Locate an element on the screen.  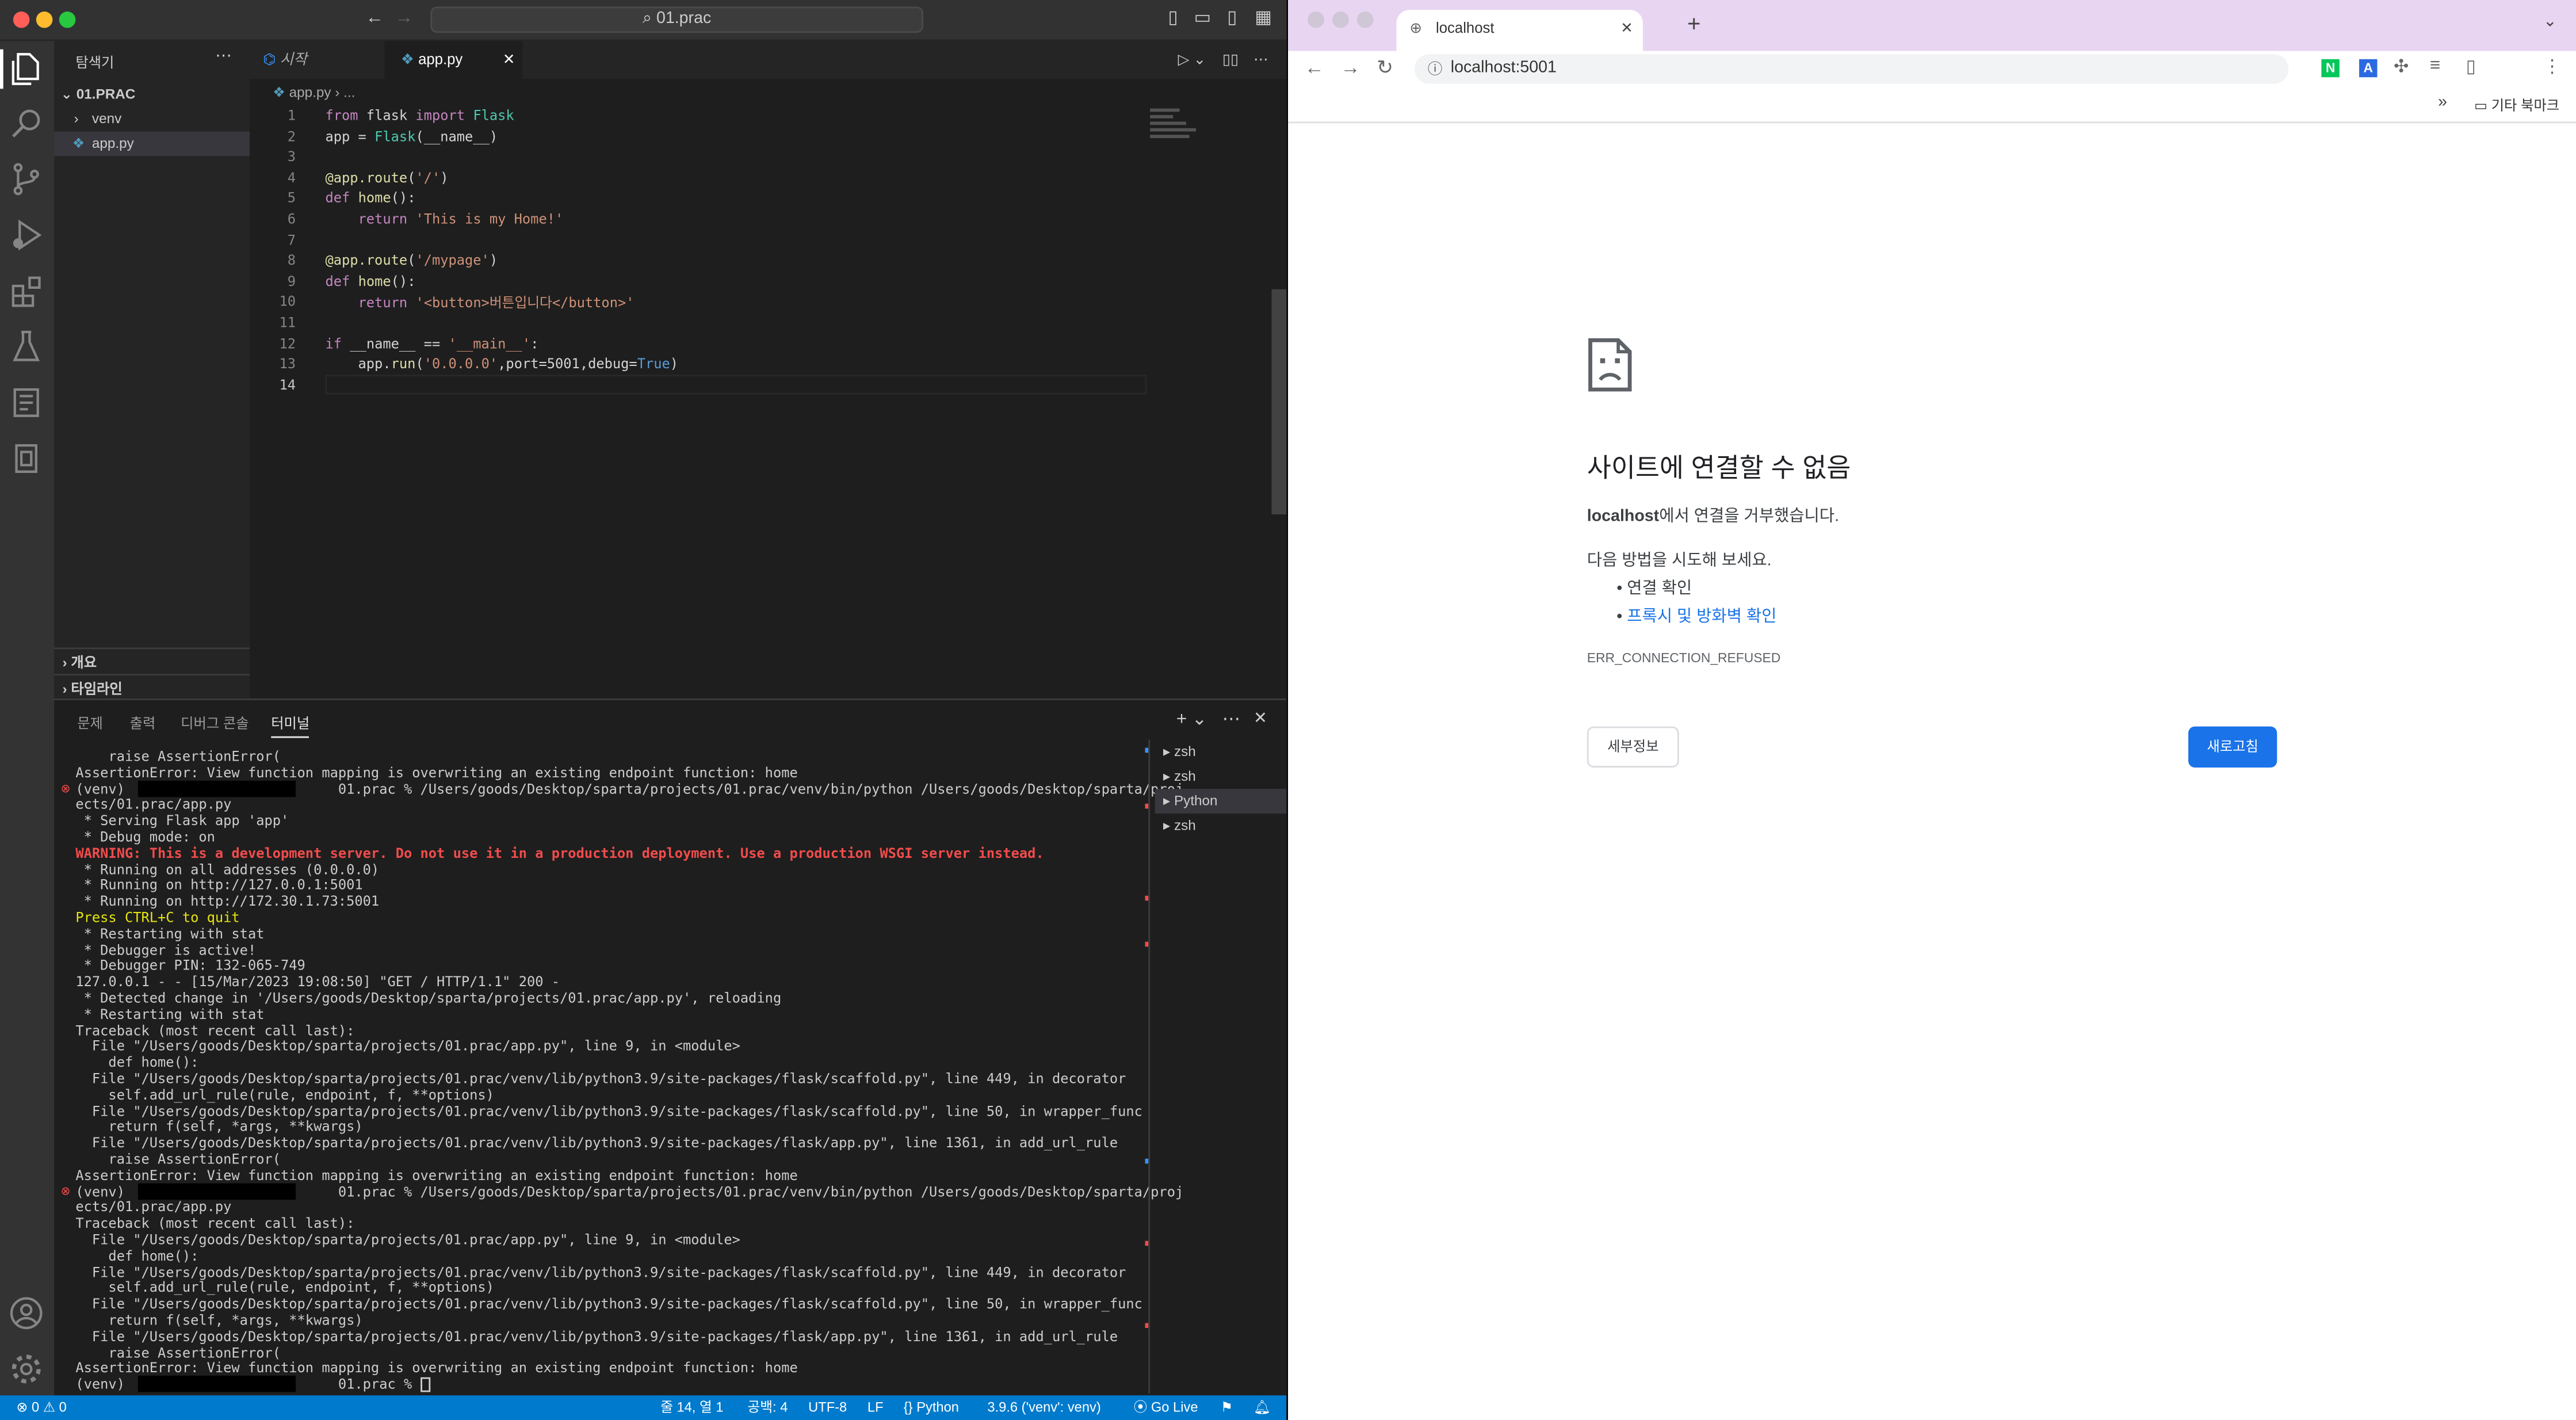
encoding-status: UTF-8 is located at coordinates (827, 1407).